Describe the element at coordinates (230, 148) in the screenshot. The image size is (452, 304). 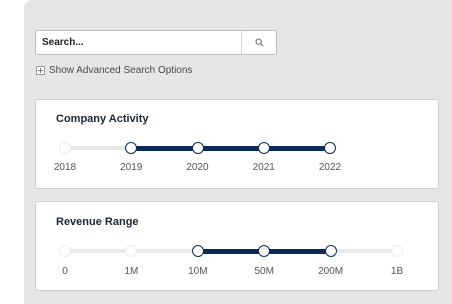
I see `company-activity-selected-range` at that location.